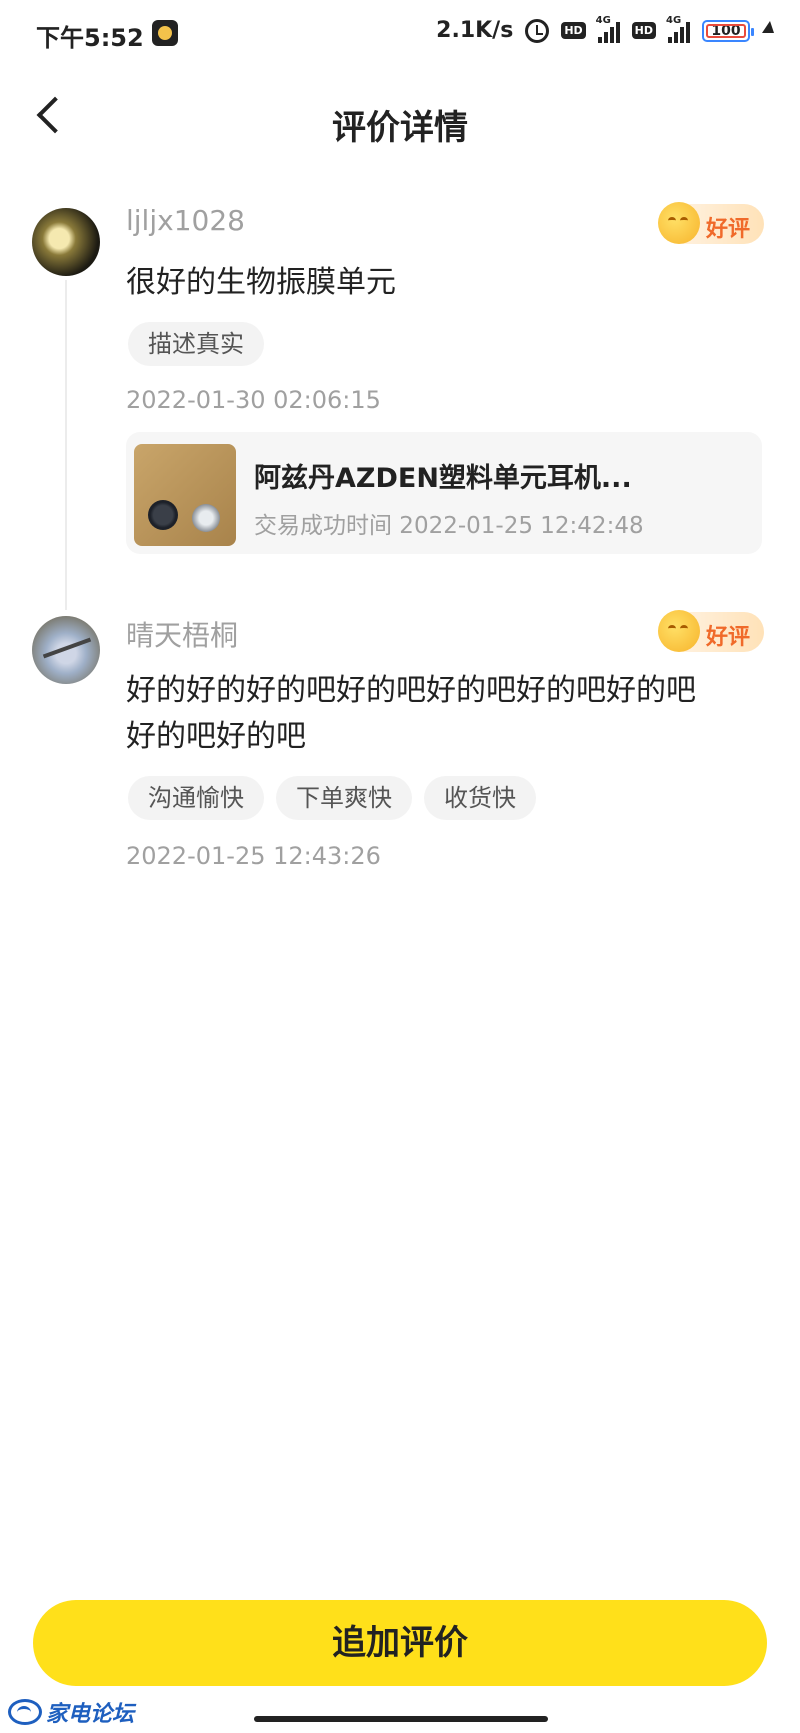 The height and width of the screenshot is (1733, 800). I want to click on watermark: 家电论坛, so click(71, 1712).